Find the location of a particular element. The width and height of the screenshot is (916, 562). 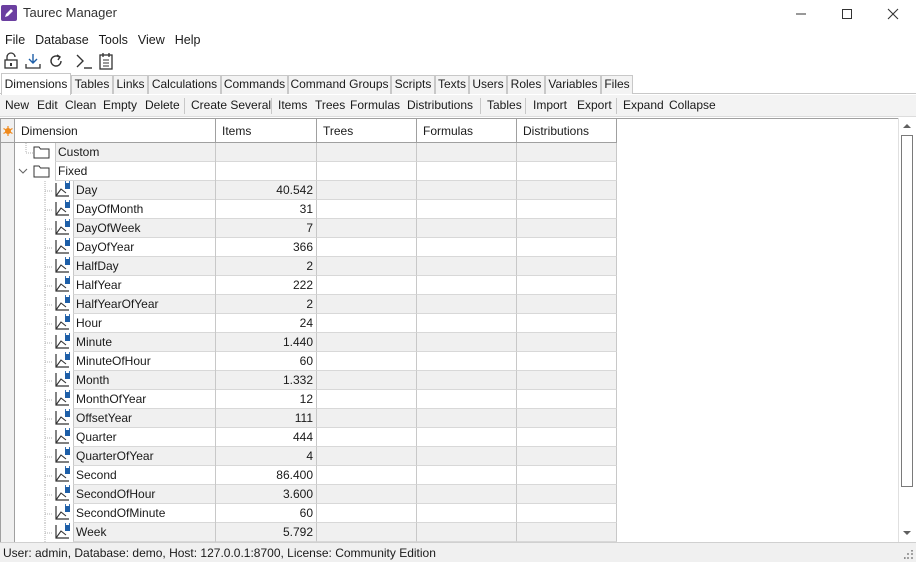

dimension-cell: Custom is located at coordinates (115, 152).